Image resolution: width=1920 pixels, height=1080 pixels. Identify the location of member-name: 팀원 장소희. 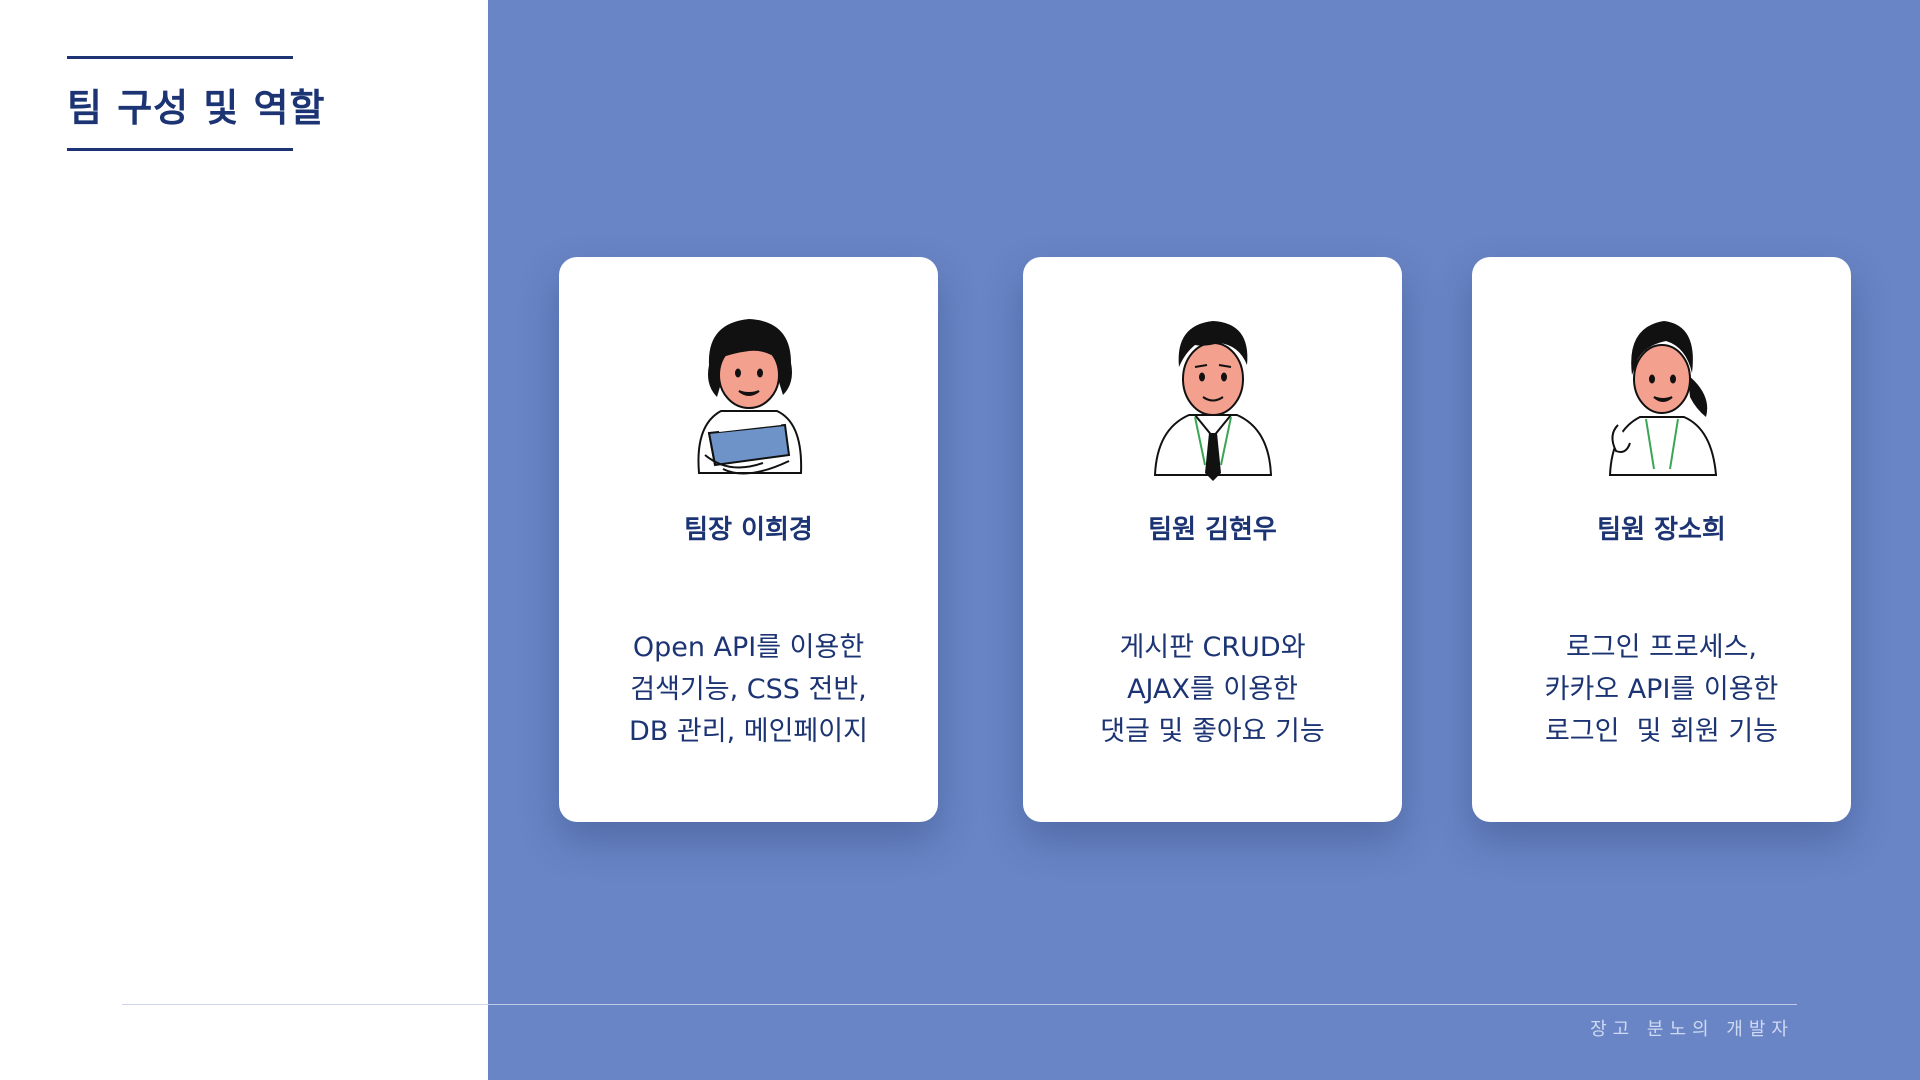
(1661, 530).